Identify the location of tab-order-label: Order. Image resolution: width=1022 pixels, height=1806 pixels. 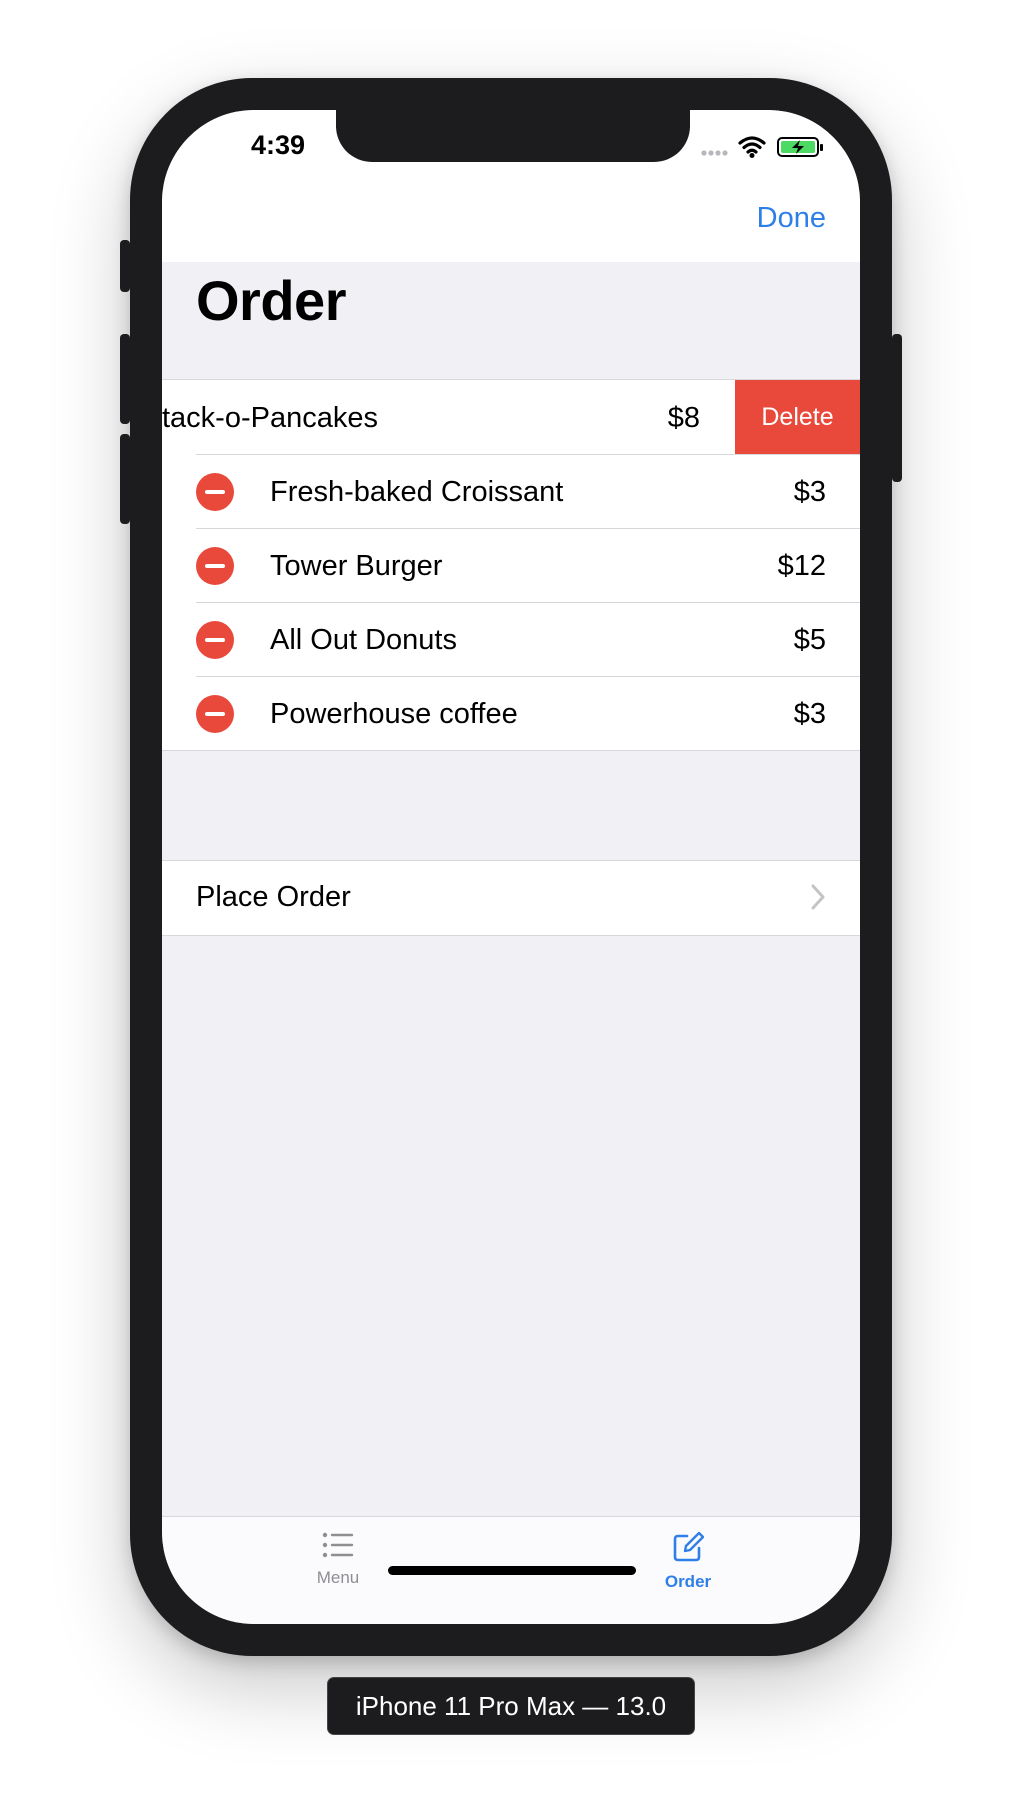
(688, 1581).